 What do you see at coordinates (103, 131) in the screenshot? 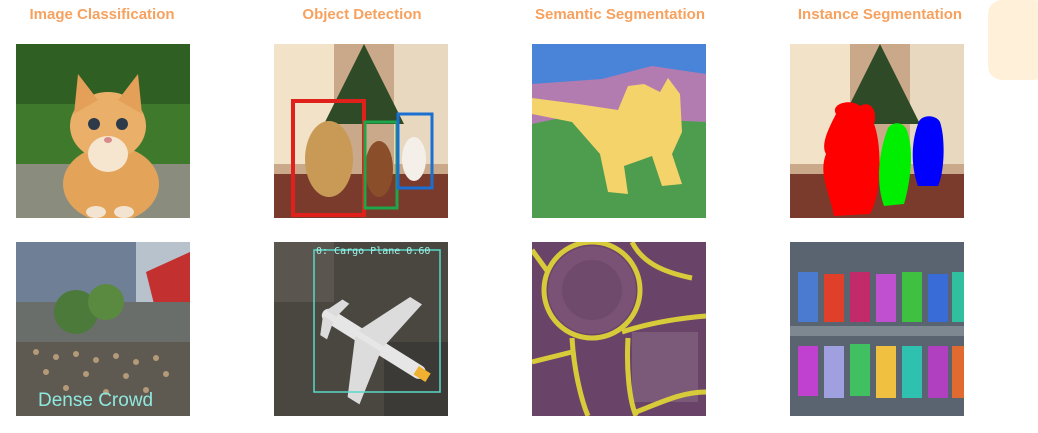
I see `kitten-image` at bounding box center [103, 131].